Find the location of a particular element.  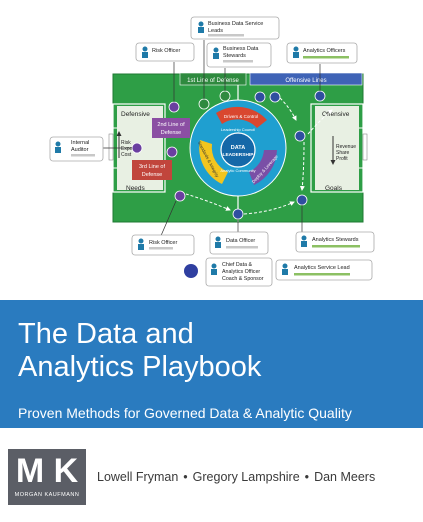

role-label: Data Officer is located at coordinates (240, 241).